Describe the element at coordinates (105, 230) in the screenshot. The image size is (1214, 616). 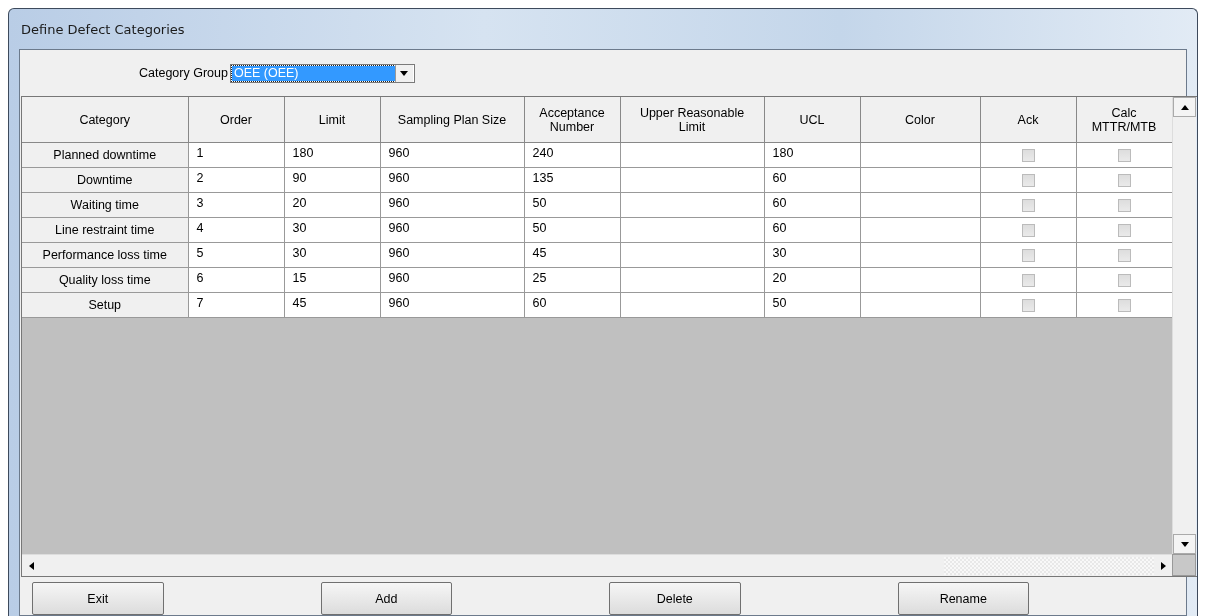
I see `row-header: Line restraint time` at that location.